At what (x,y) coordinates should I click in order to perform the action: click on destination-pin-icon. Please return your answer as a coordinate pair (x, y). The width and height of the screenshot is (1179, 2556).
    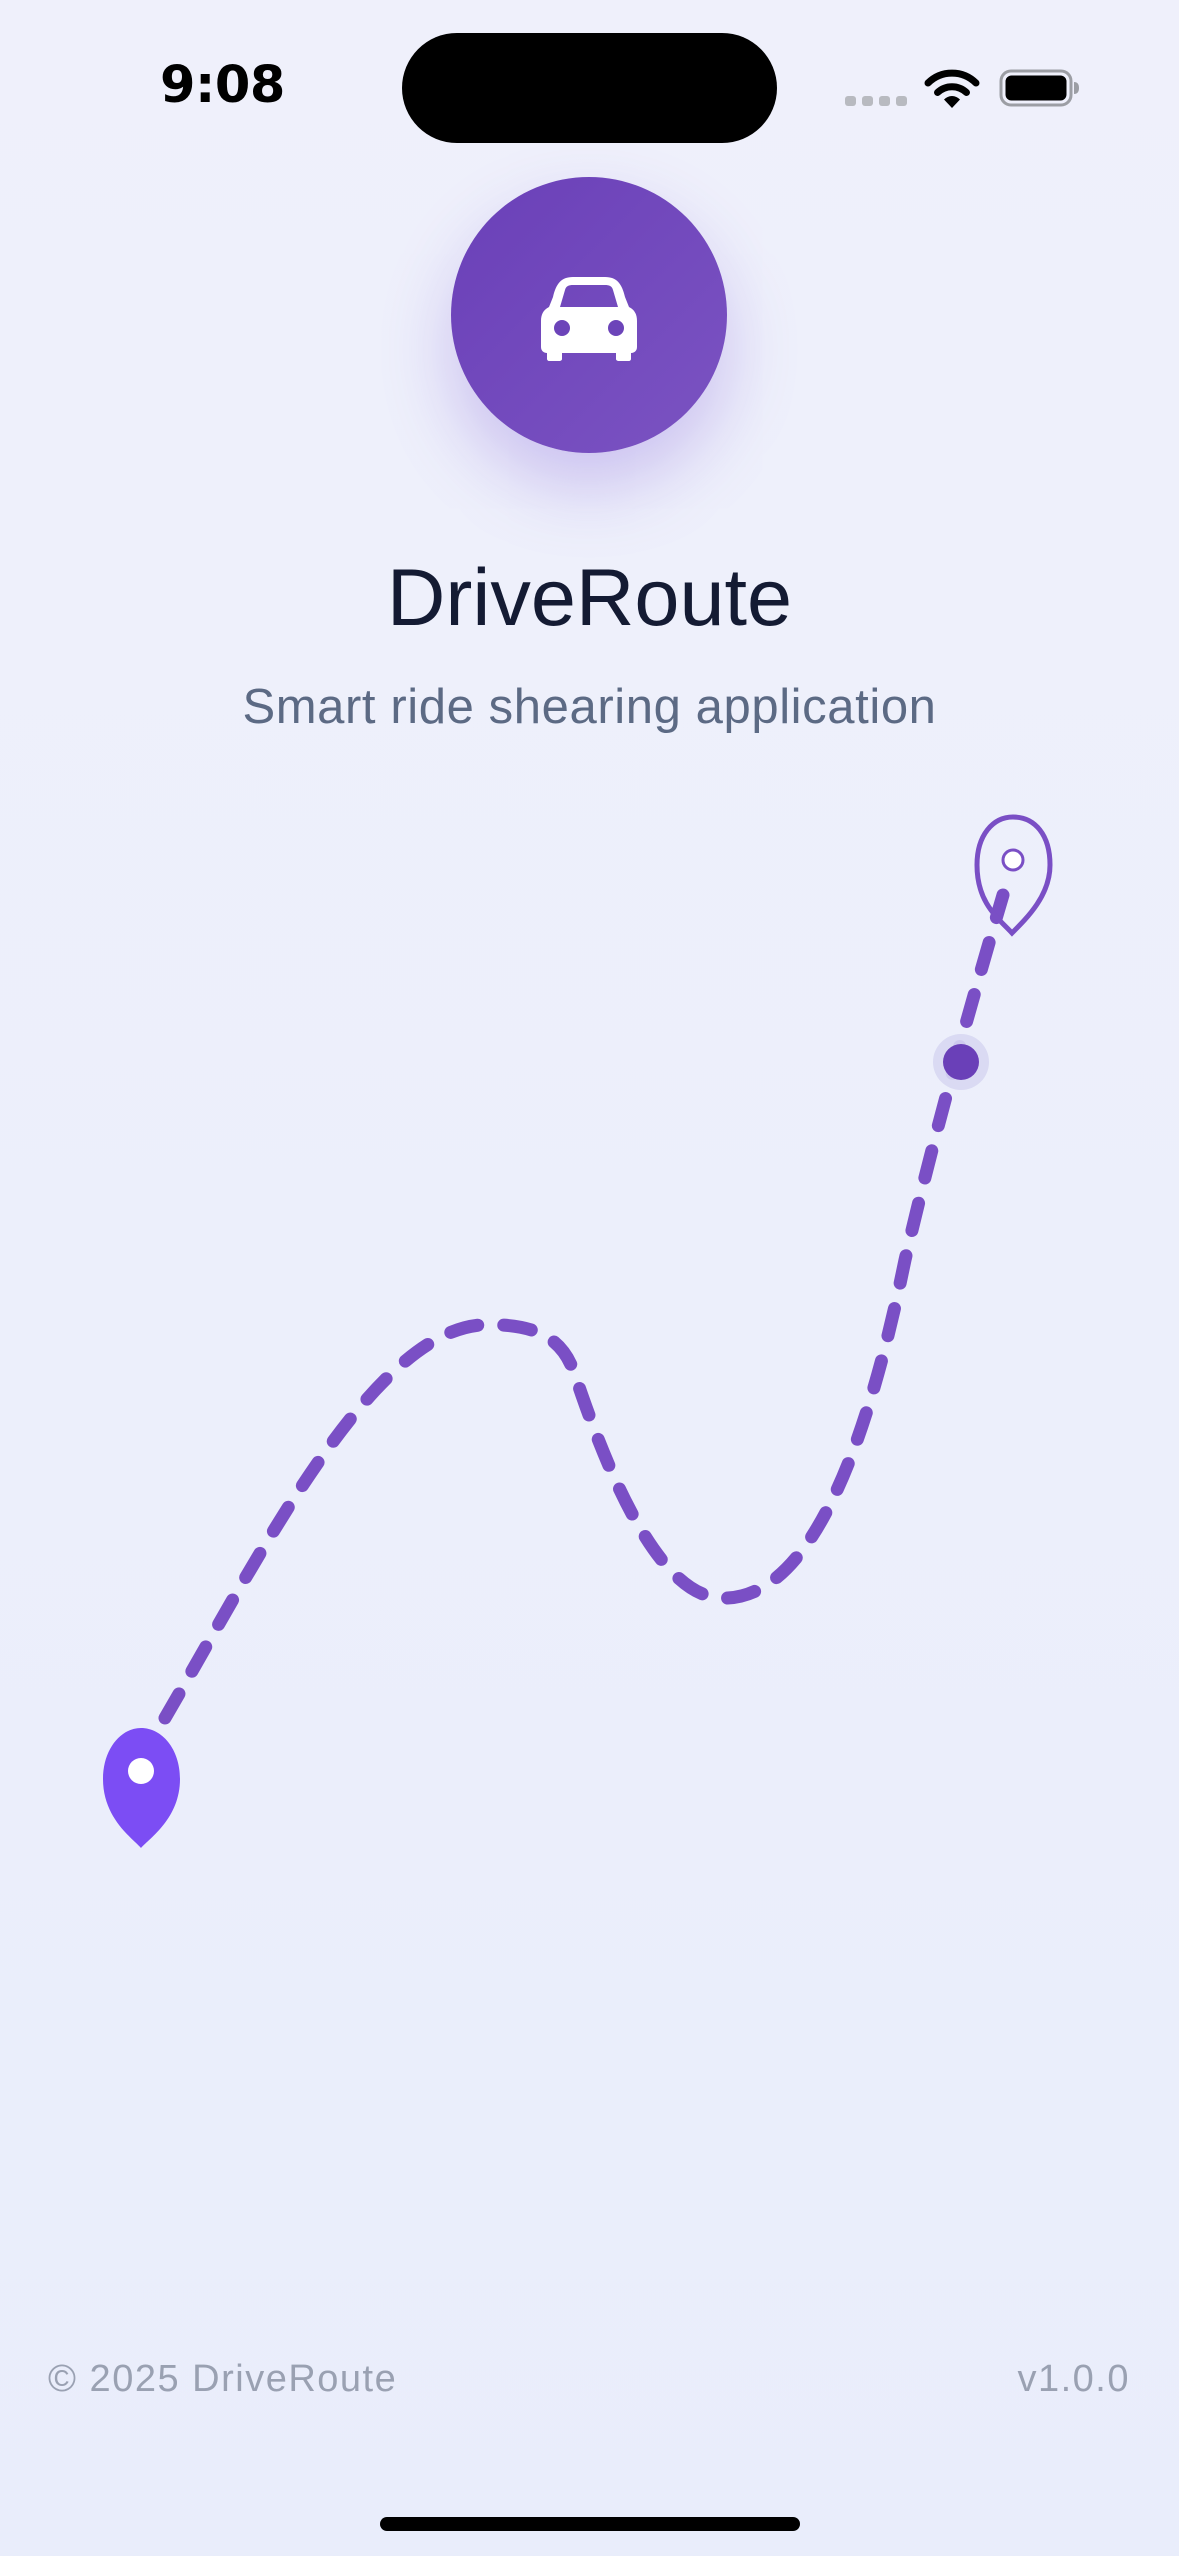
    Looking at the image, I should click on (1013, 875).